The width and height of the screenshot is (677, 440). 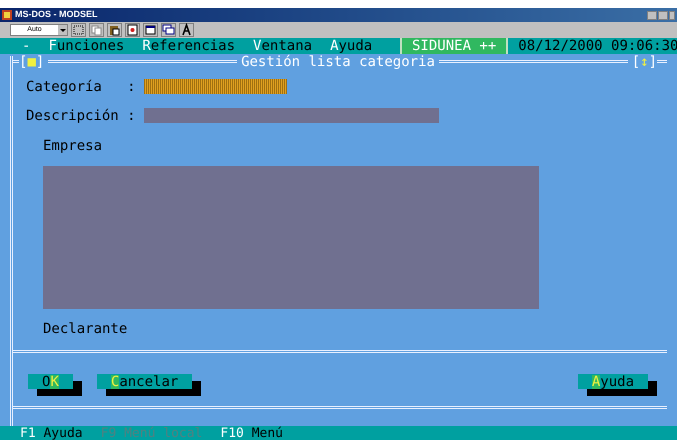 I want to click on dialog-button: Ayuda, so click(x=613, y=381).